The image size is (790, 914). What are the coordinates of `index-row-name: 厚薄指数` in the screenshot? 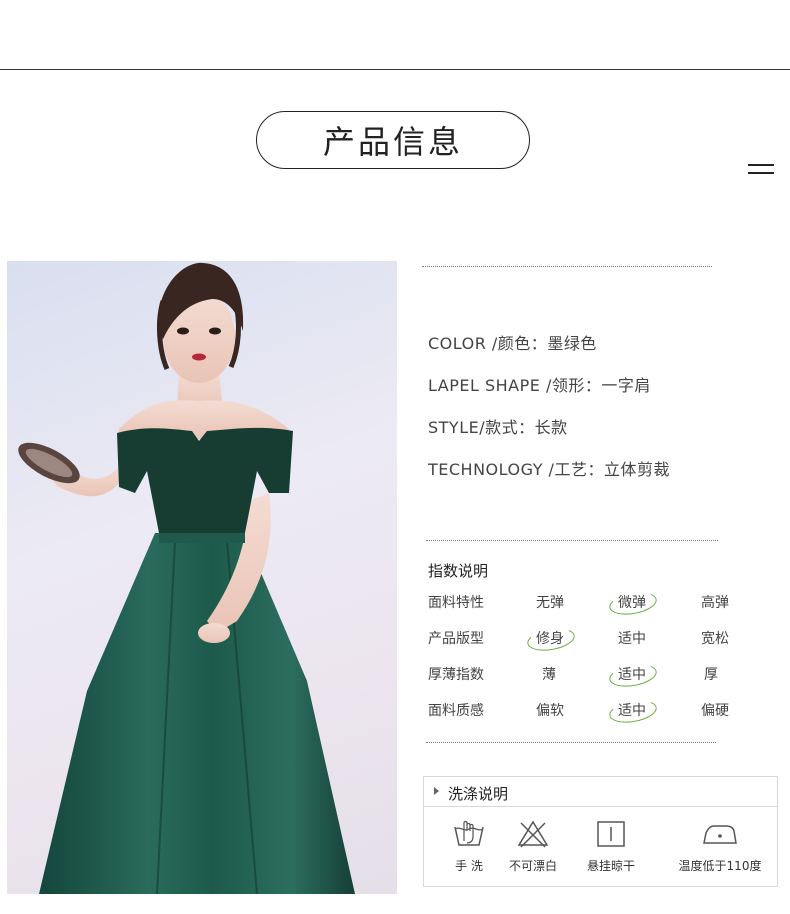 It's located at (456, 675).